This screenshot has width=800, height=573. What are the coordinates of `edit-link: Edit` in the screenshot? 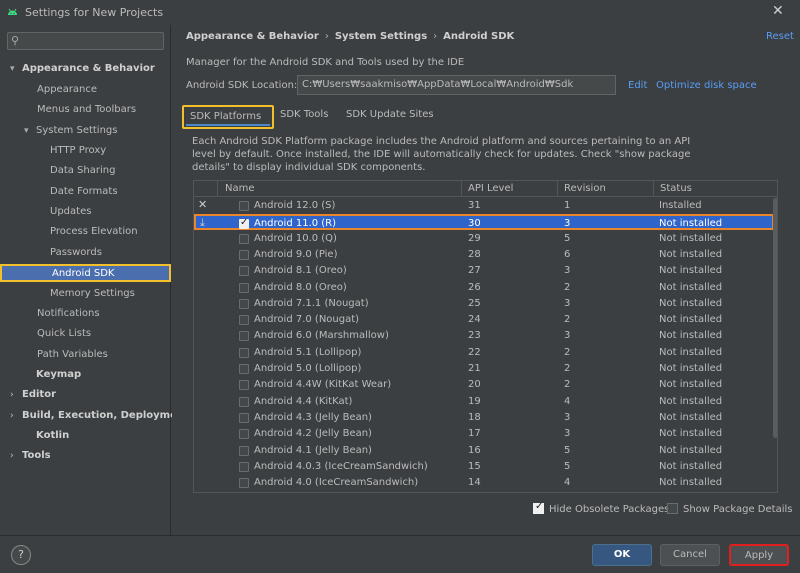 It's located at (637, 85).